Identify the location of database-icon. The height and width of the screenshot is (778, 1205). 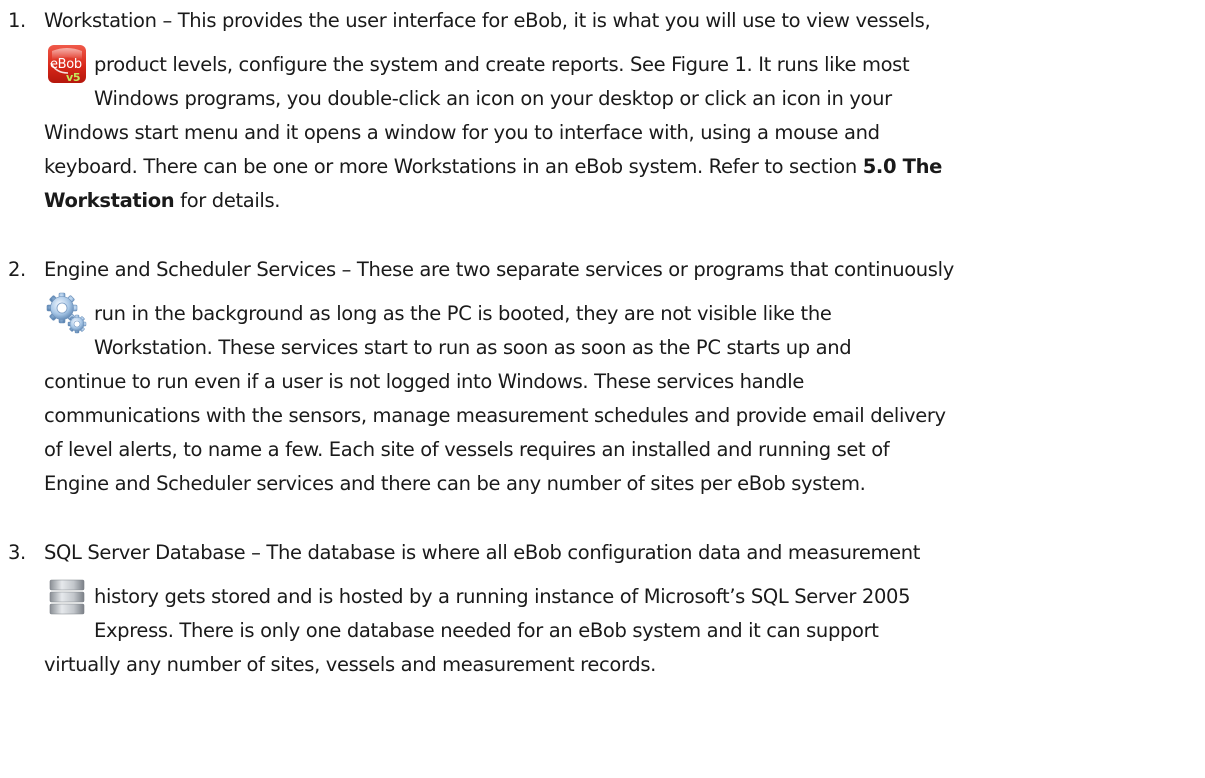
(67, 597).